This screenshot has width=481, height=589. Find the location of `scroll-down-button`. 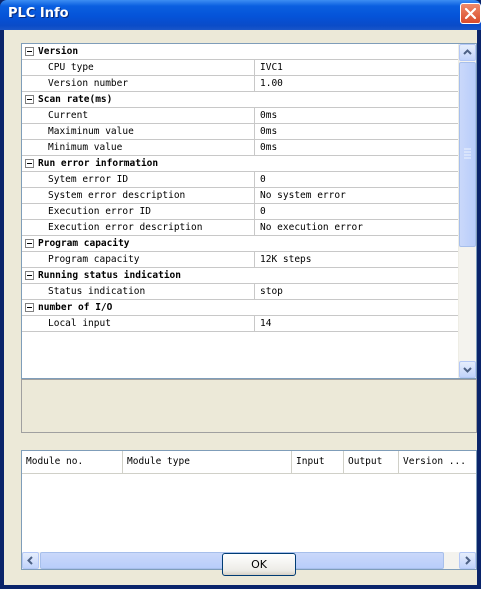

scroll-down-button is located at coordinates (467, 369).